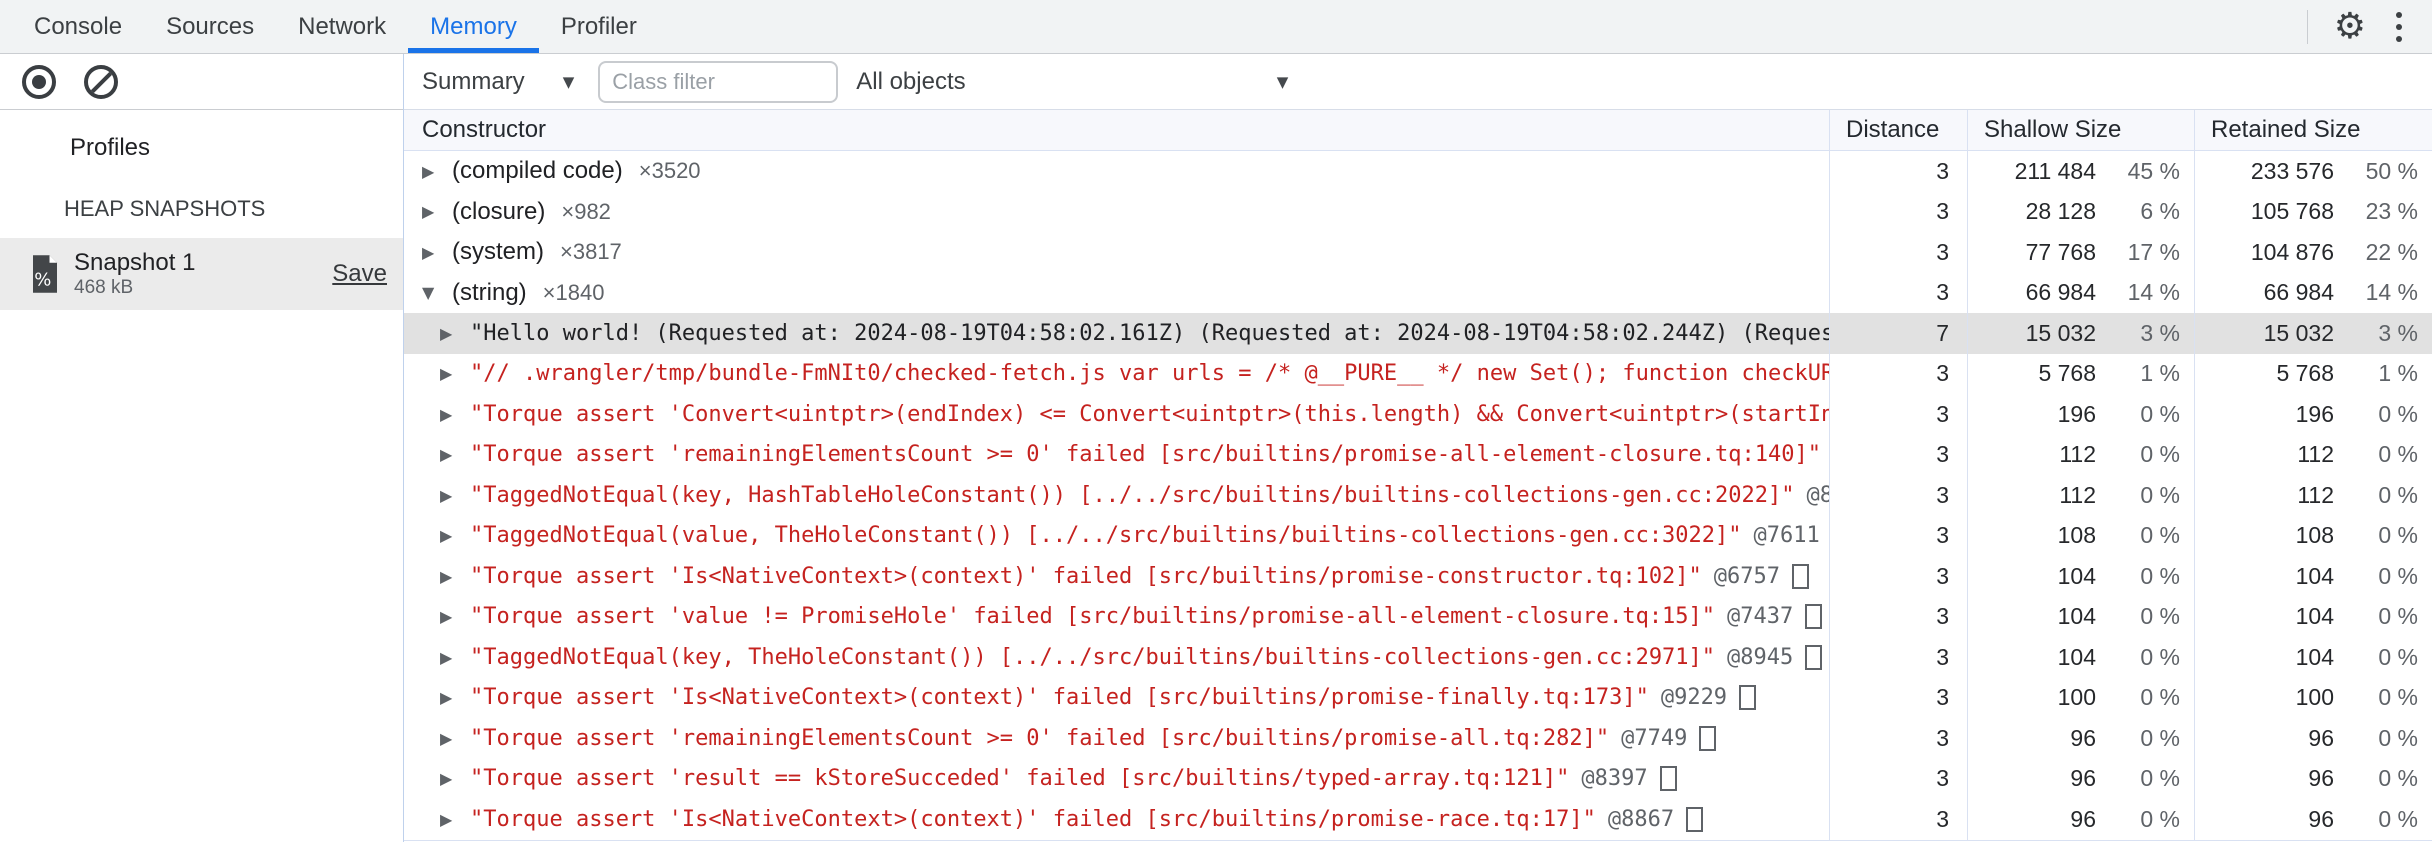 Image resolution: width=2432 pixels, height=842 pixels. Describe the element at coordinates (1760, 657) in the screenshot. I see `object-id: @8945` at that location.